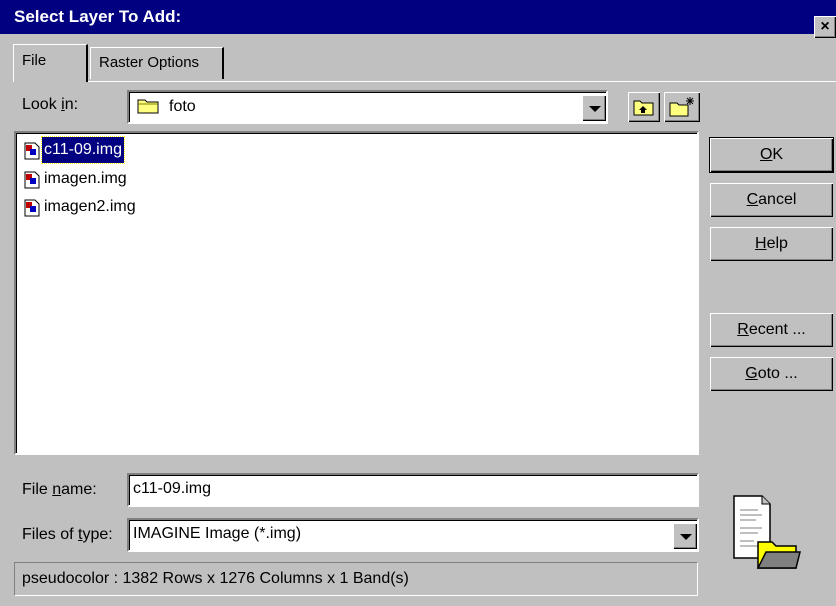 Image resolution: width=836 pixels, height=606 pixels. Describe the element at coordinates (413, 535) in the screenshot. I see `file-type-select: IMAGINE Image (*.img)` at that location.